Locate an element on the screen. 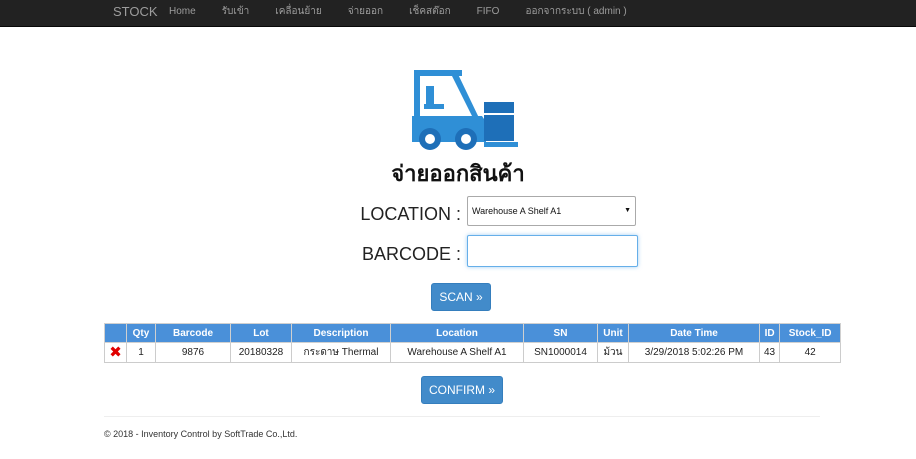 The height and width of the screenshot is (459, 916). col-header-id: ID is located at coordinates (769, 333).